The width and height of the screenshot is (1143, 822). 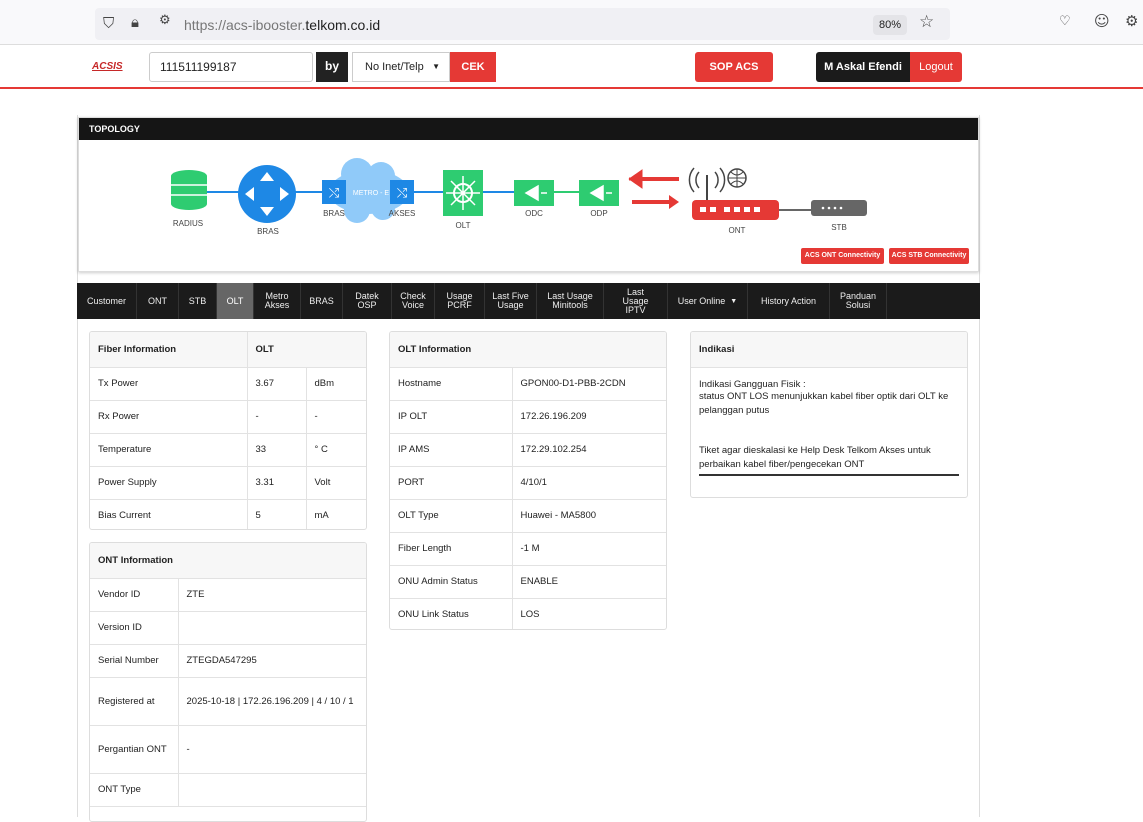 I want to click on ont-value: -, so click(x=271, y=749).